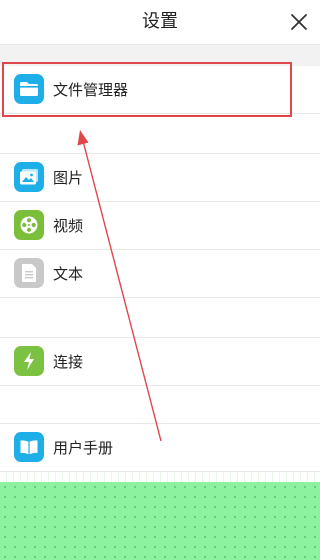 This screenshot has height=560, width=320. Describe the element at coordinates (29, 225) in the screenshot. I see `film-reel-icon` at that location.